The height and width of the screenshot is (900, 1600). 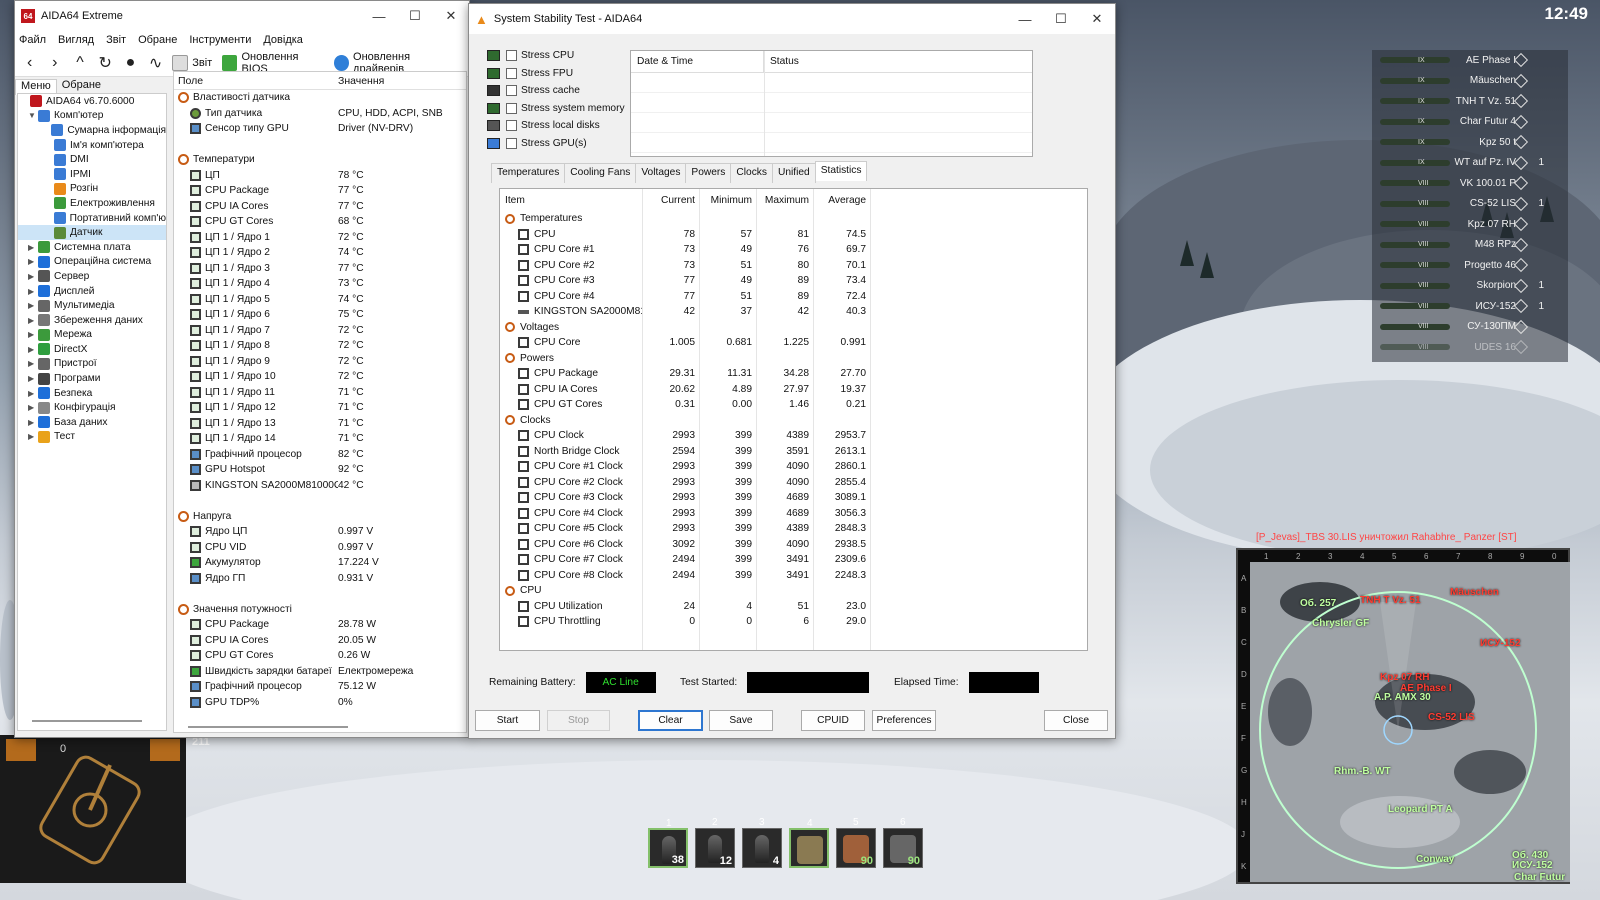 What do you see at coordinates (903, 842) in the screenshot?
I see `ammo-slot: 6 90` at bounding box center [903, 842].